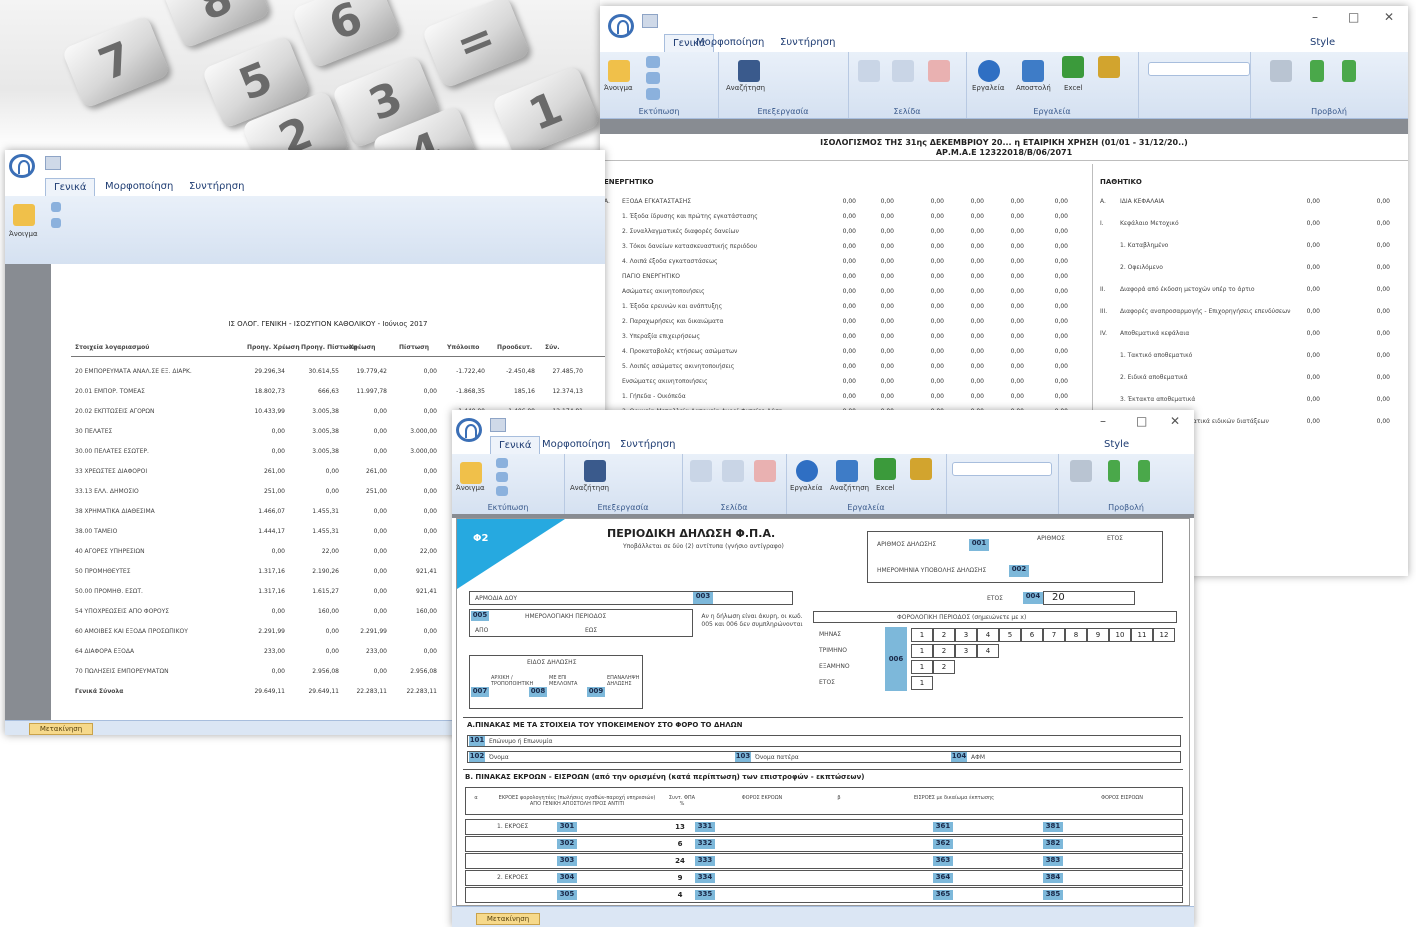  I want to click on name-field, so click(824, 741).